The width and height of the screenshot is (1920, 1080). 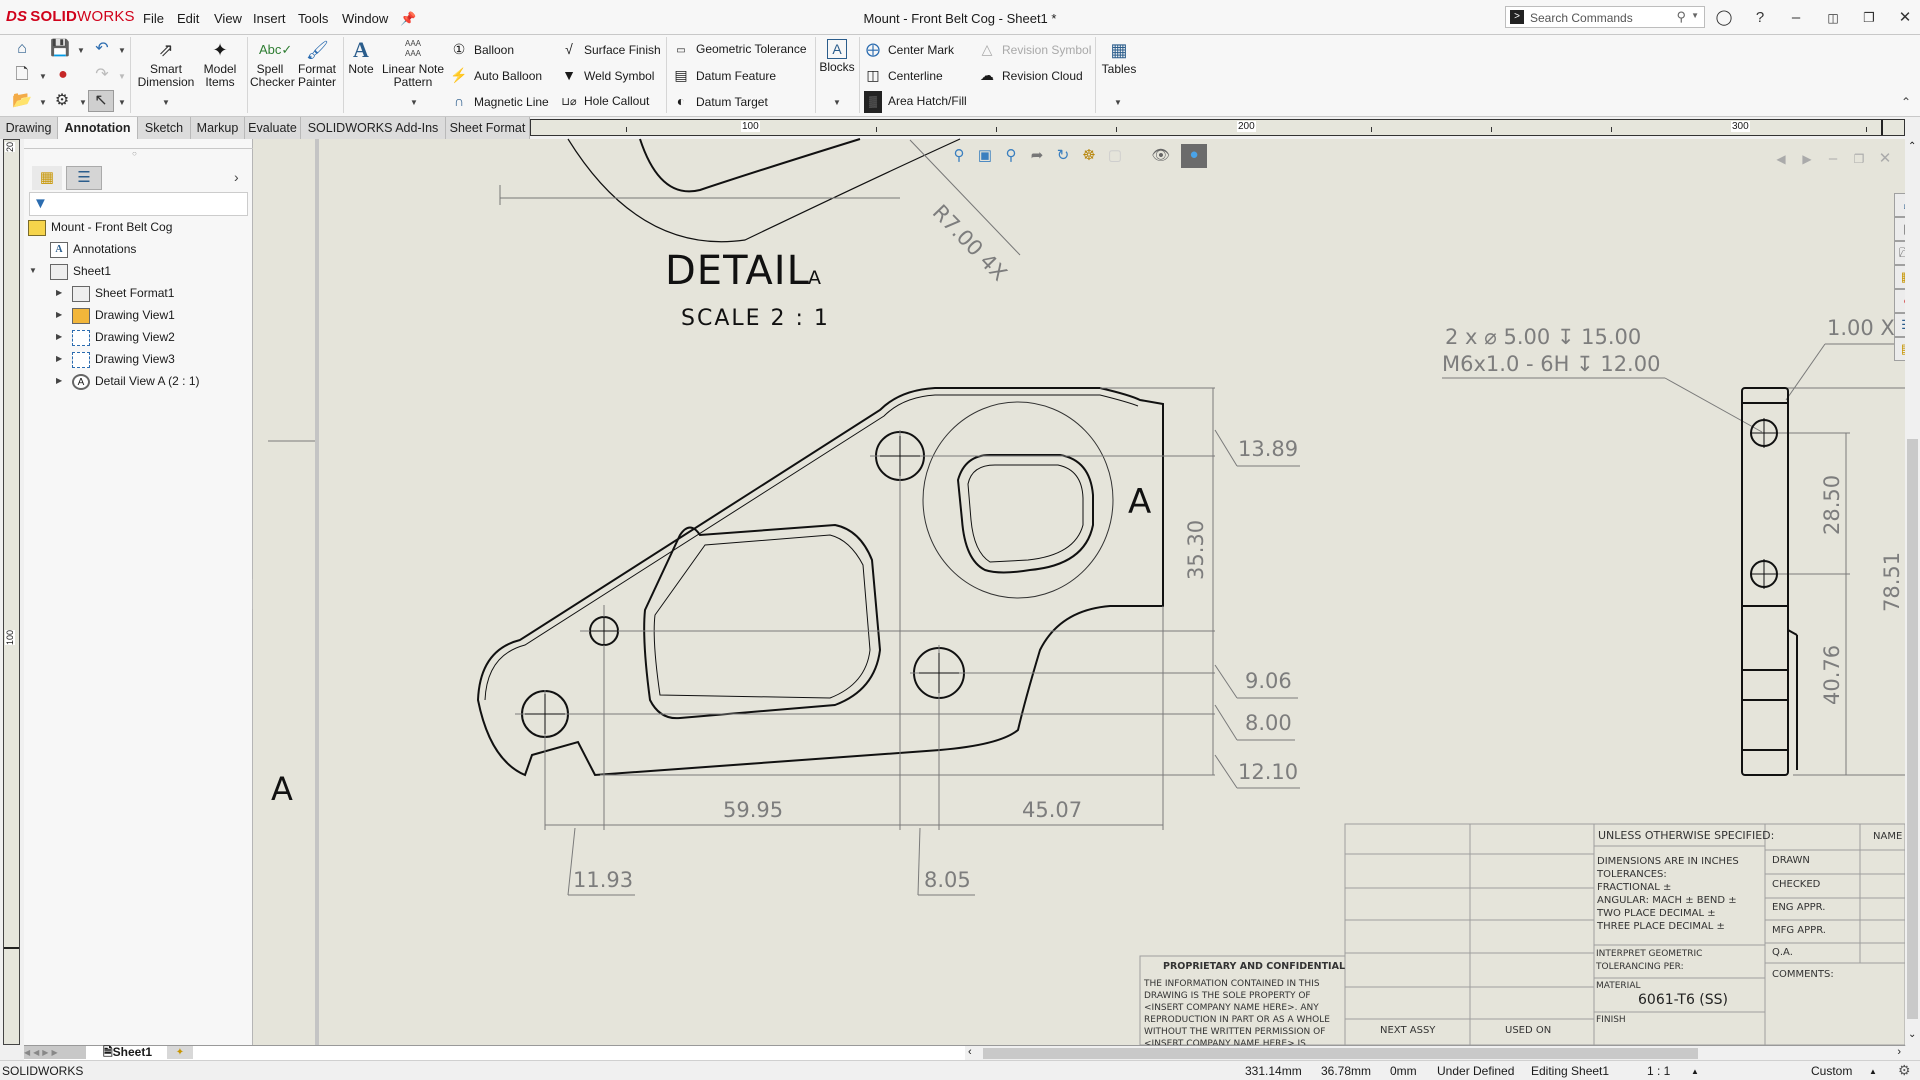 I want to click on status-editing-mode: Editing Sheet1, so click(x=1570, y=1071).